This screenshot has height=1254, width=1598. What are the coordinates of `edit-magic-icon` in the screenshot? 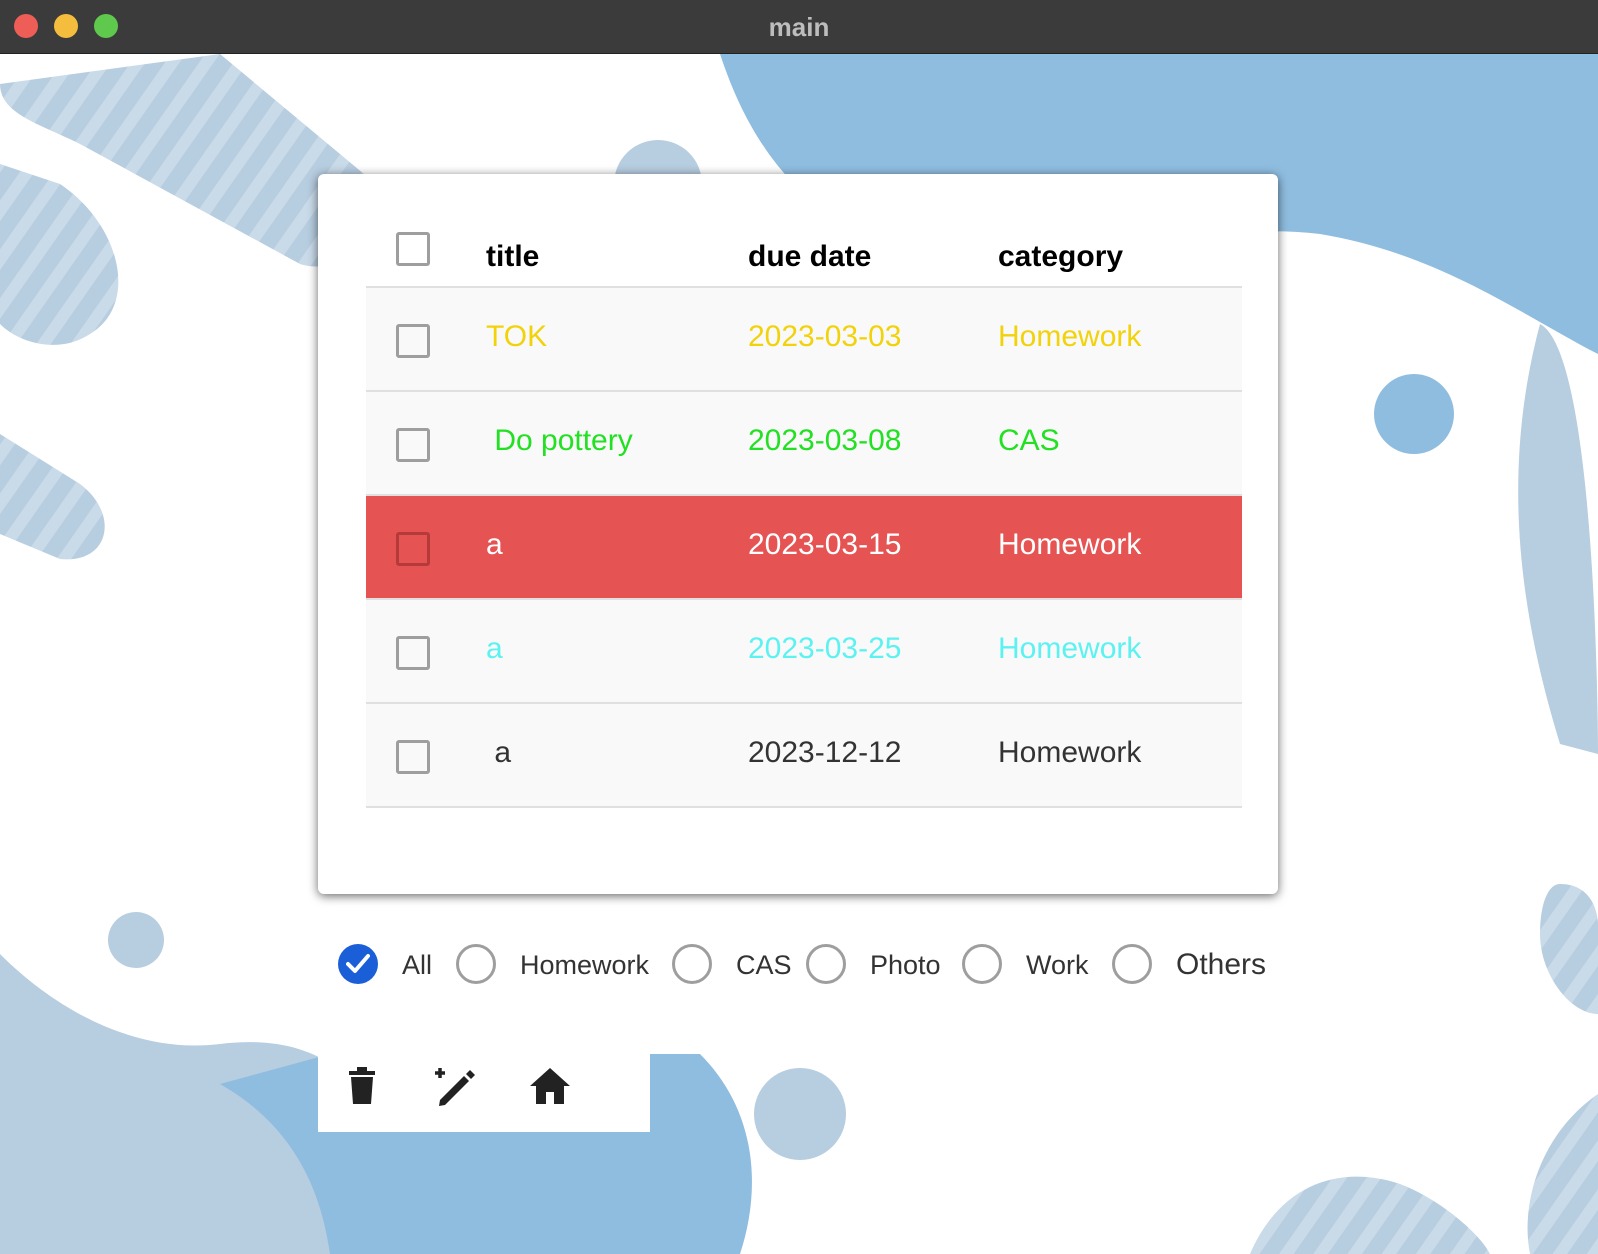 It's located at (455, 1087).